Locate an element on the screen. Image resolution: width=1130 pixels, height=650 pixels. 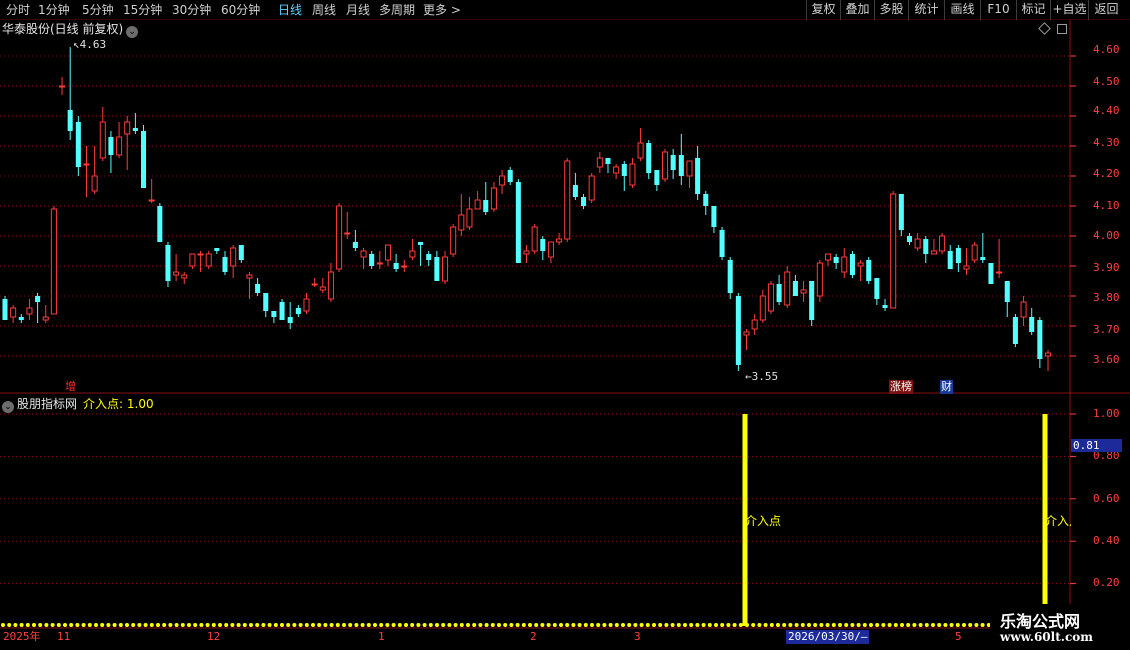
stock-title: 华泰股份(日线 前复权) ⌄ is located at coordinates (70, 29).